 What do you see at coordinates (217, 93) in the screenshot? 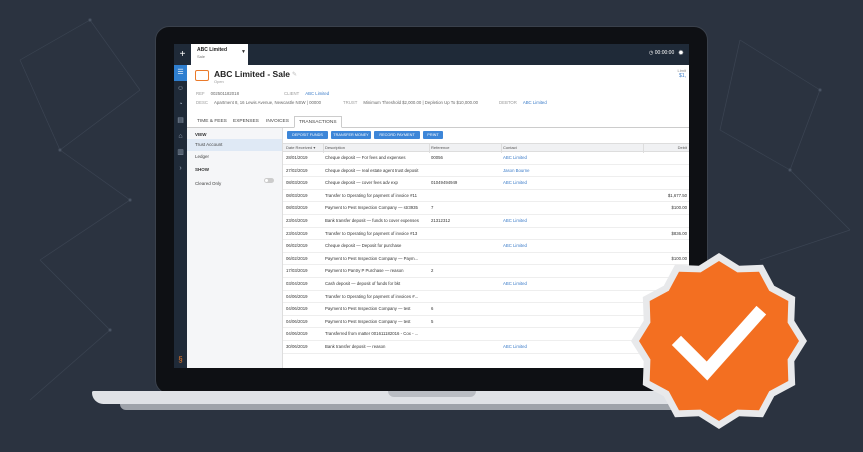
I see `ref-field: REF 002501182018` at bounding box center [217, 93].